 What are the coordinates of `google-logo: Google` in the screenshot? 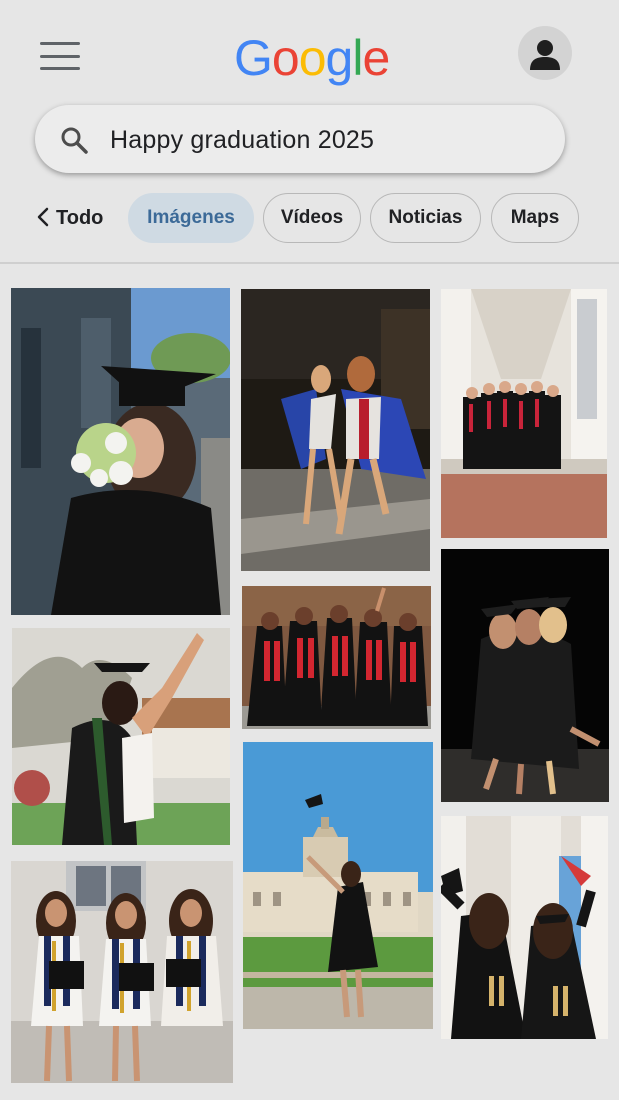 It's located at (312, 58).